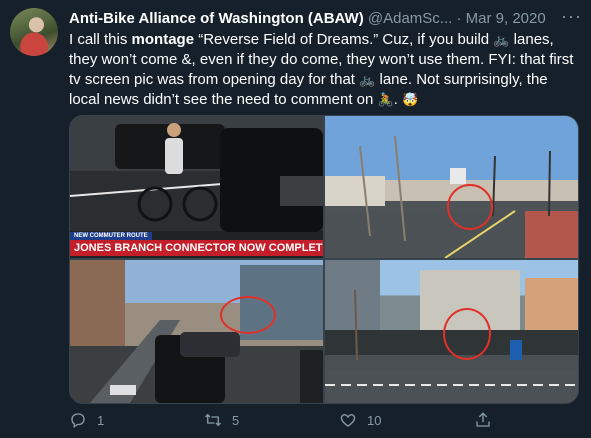 This screenshot has height=438, width=591. I want to click on author-name: Anti-Bike Alliance of Washington (ABAW), so click(216, 18).